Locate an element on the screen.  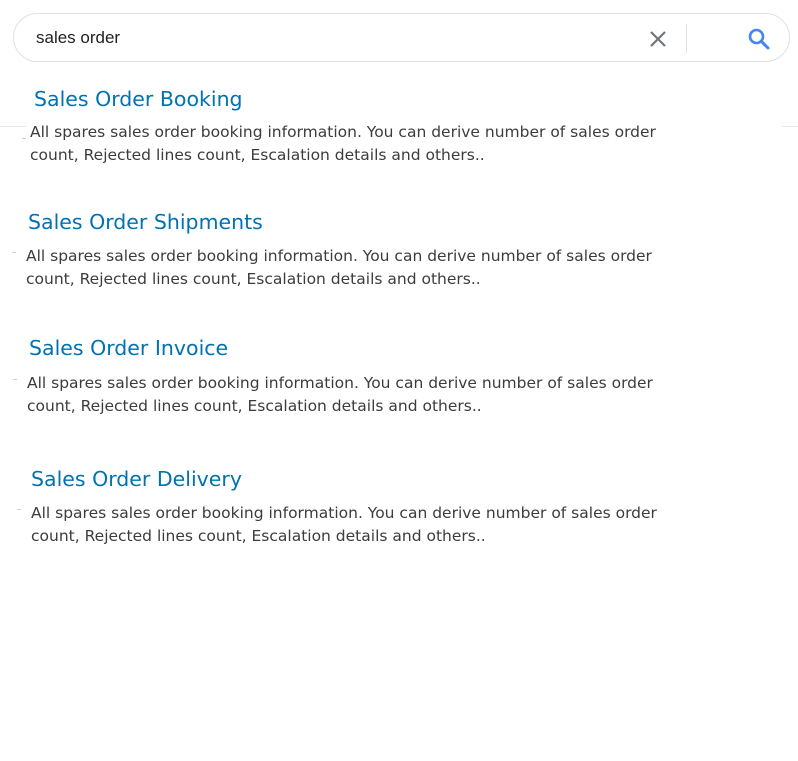
result-item: Sales Order Delivery is located at coordinates (136, 479).